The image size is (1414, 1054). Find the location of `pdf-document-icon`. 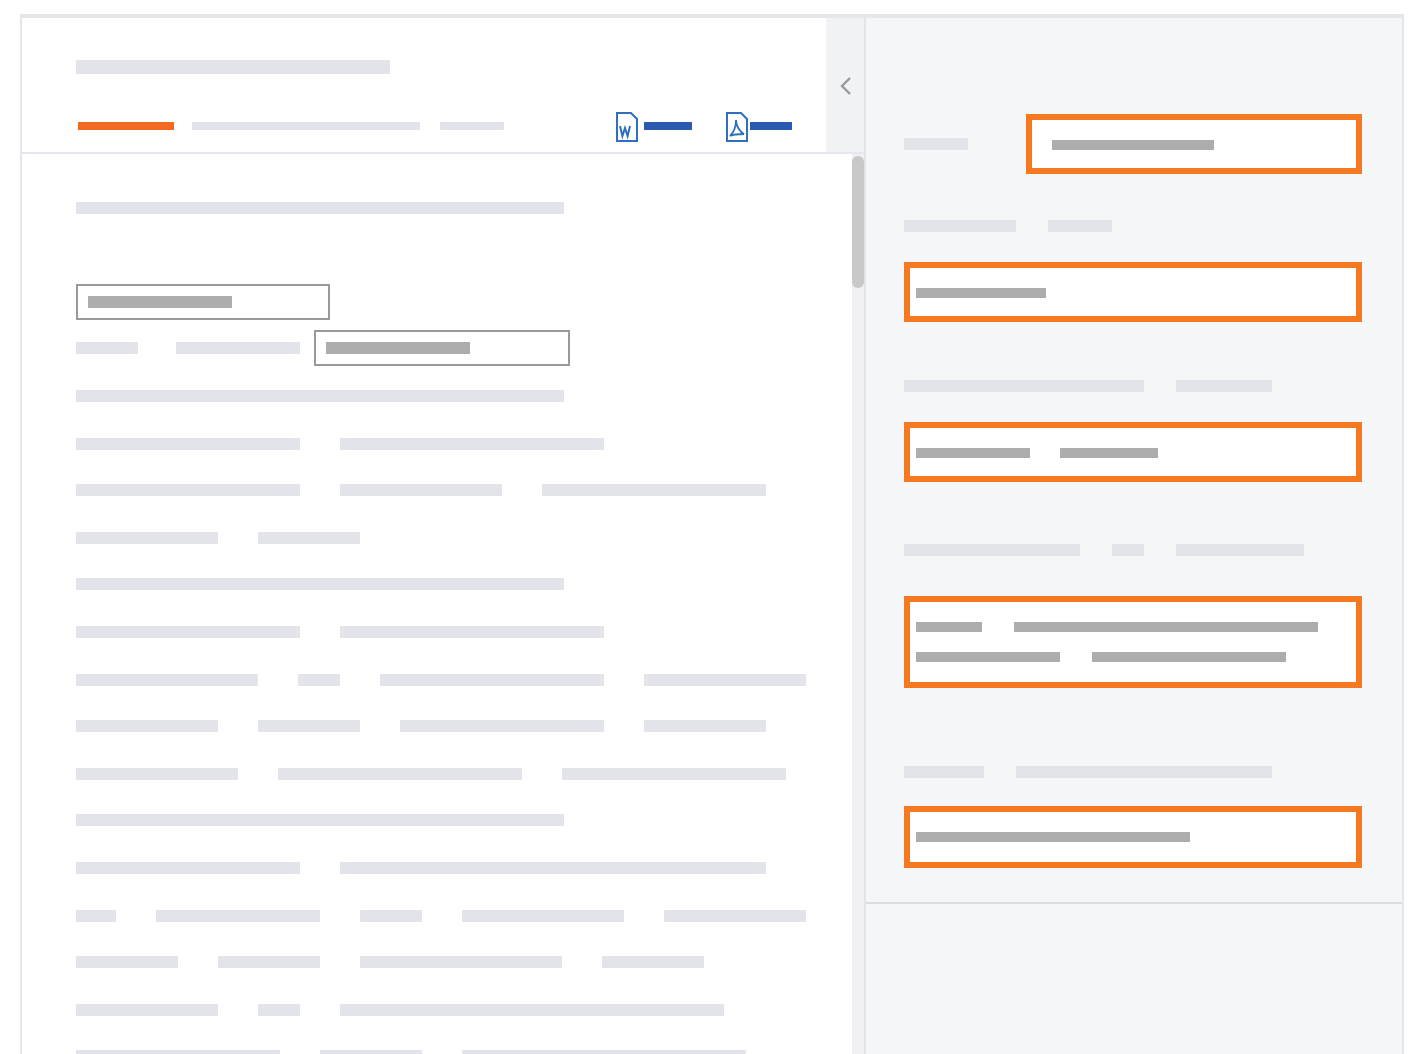

pdf-document-icon is located at coordinates (737, 126).